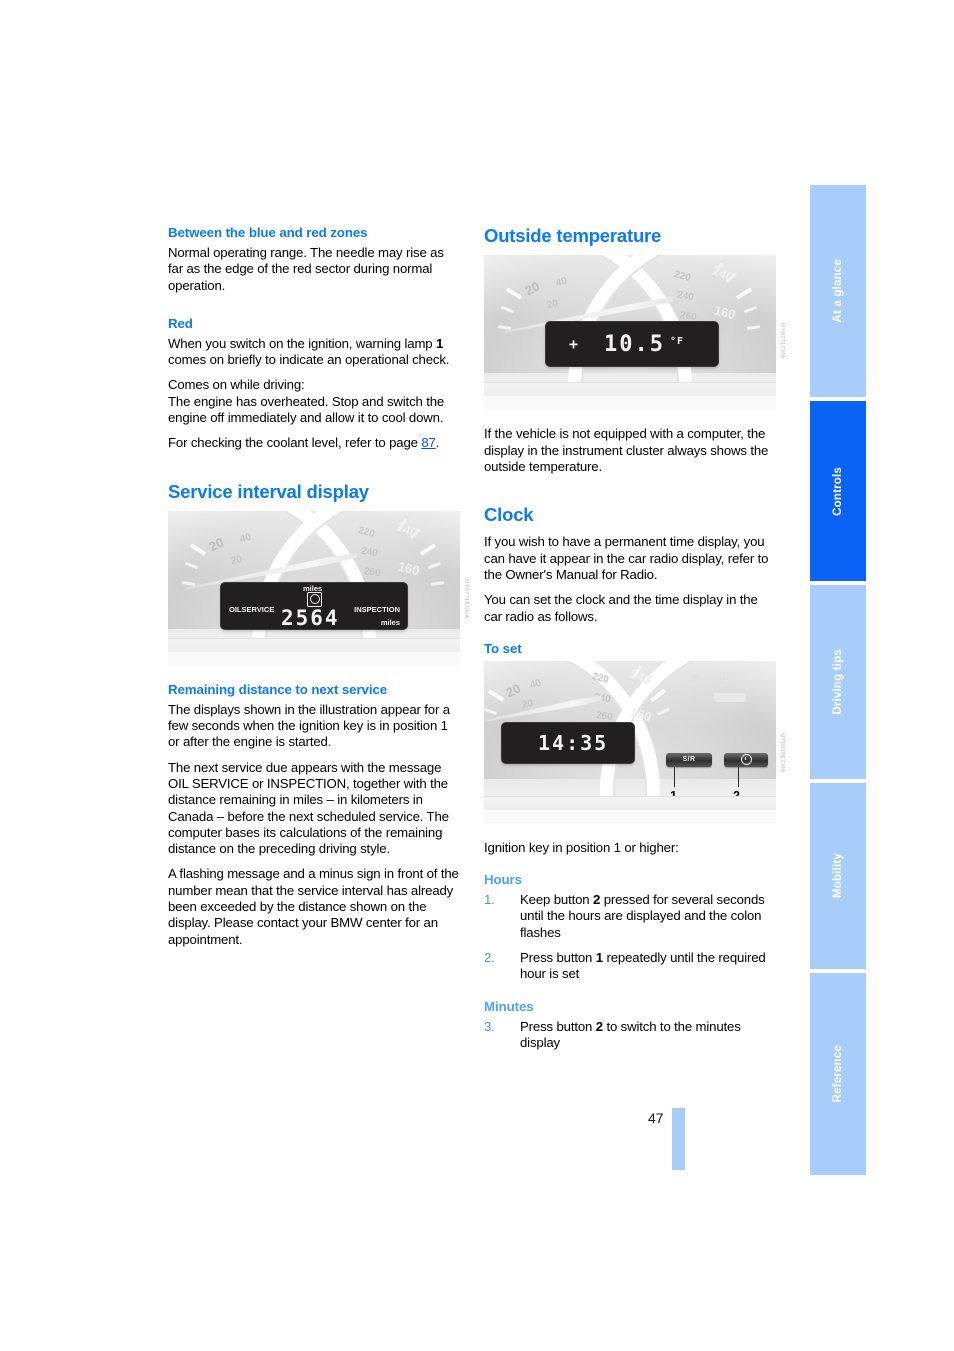 This screenshot has width=954, height=1351. I want to click on figure-photo-code: MY0771CMA, so click(782, 341).